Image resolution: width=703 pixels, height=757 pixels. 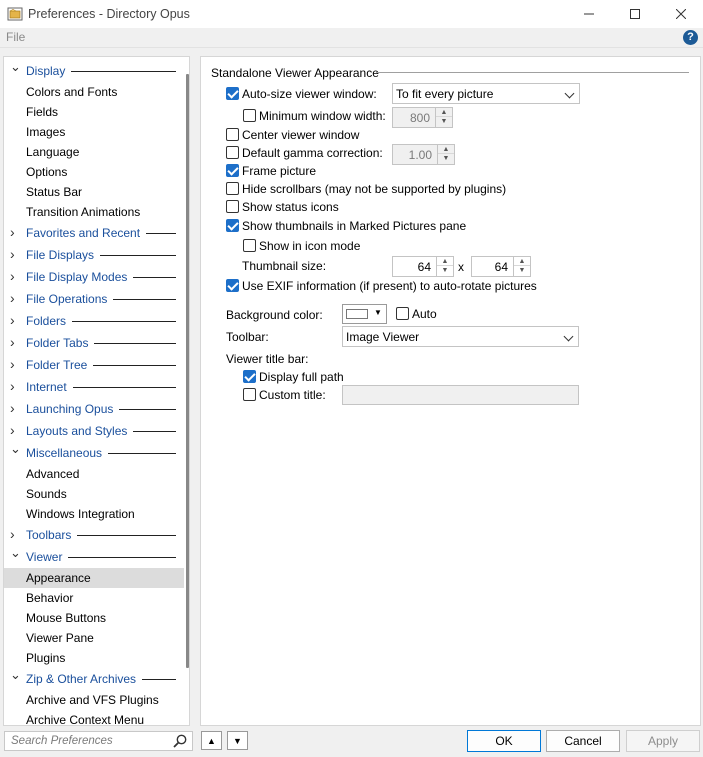 I want to click on min-width-value: 800, so click(x=419, y=118).